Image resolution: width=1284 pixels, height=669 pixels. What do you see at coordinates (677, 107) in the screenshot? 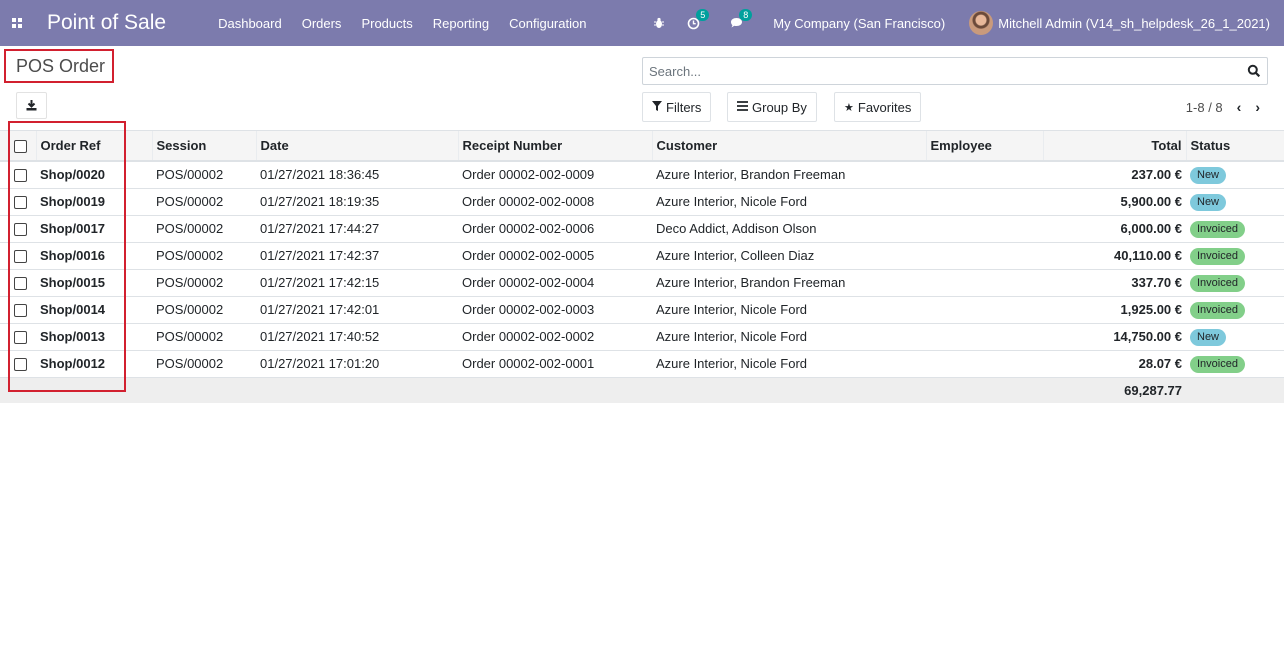
I see `filters-button: Filters` at bounding box center [677, 107].